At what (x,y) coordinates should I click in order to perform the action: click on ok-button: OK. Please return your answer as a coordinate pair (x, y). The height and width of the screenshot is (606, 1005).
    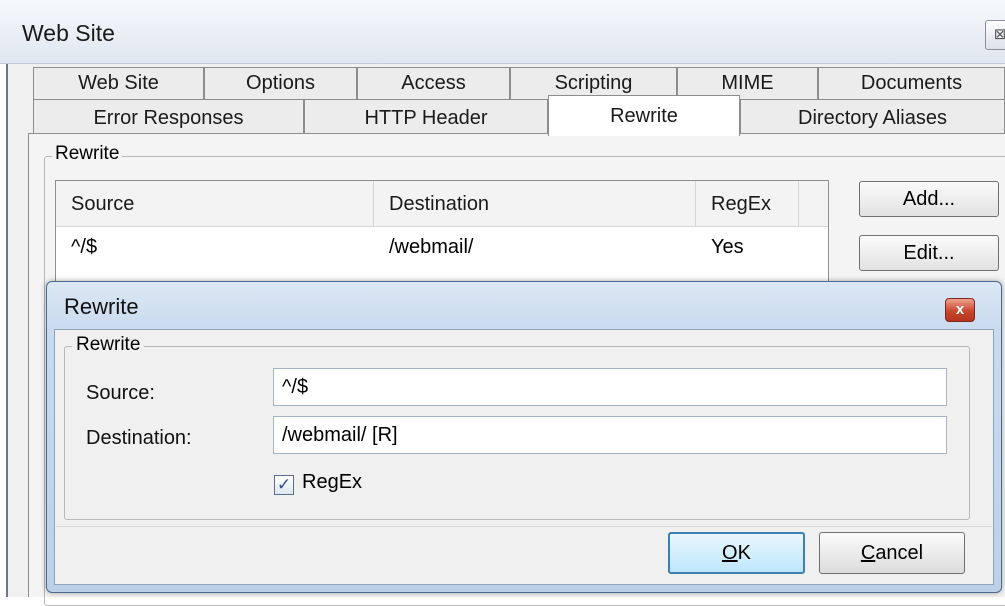
    Looking at the image, I should click on (736, 553).